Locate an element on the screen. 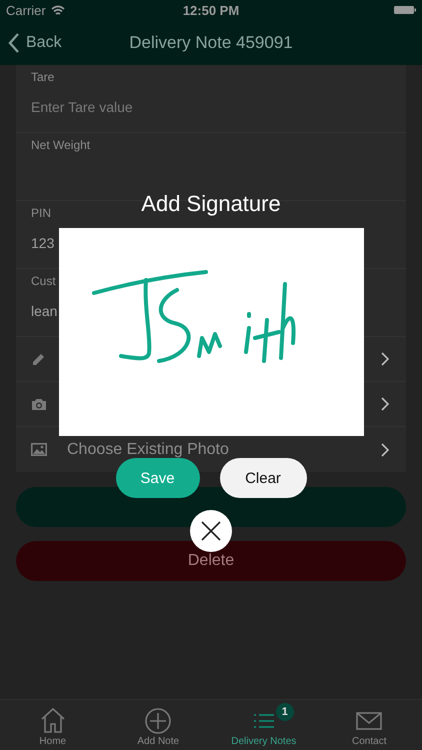  field-label: Cust is located at coordinates (43, 281).